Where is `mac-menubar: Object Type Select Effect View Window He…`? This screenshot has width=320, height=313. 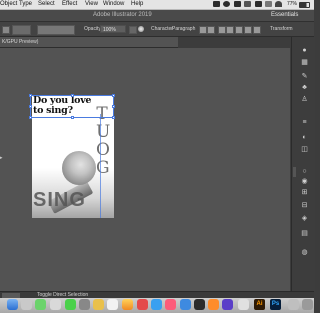
mac-menubar: Object Type Select Effect View Window He… is located at coordinates (157, 5).